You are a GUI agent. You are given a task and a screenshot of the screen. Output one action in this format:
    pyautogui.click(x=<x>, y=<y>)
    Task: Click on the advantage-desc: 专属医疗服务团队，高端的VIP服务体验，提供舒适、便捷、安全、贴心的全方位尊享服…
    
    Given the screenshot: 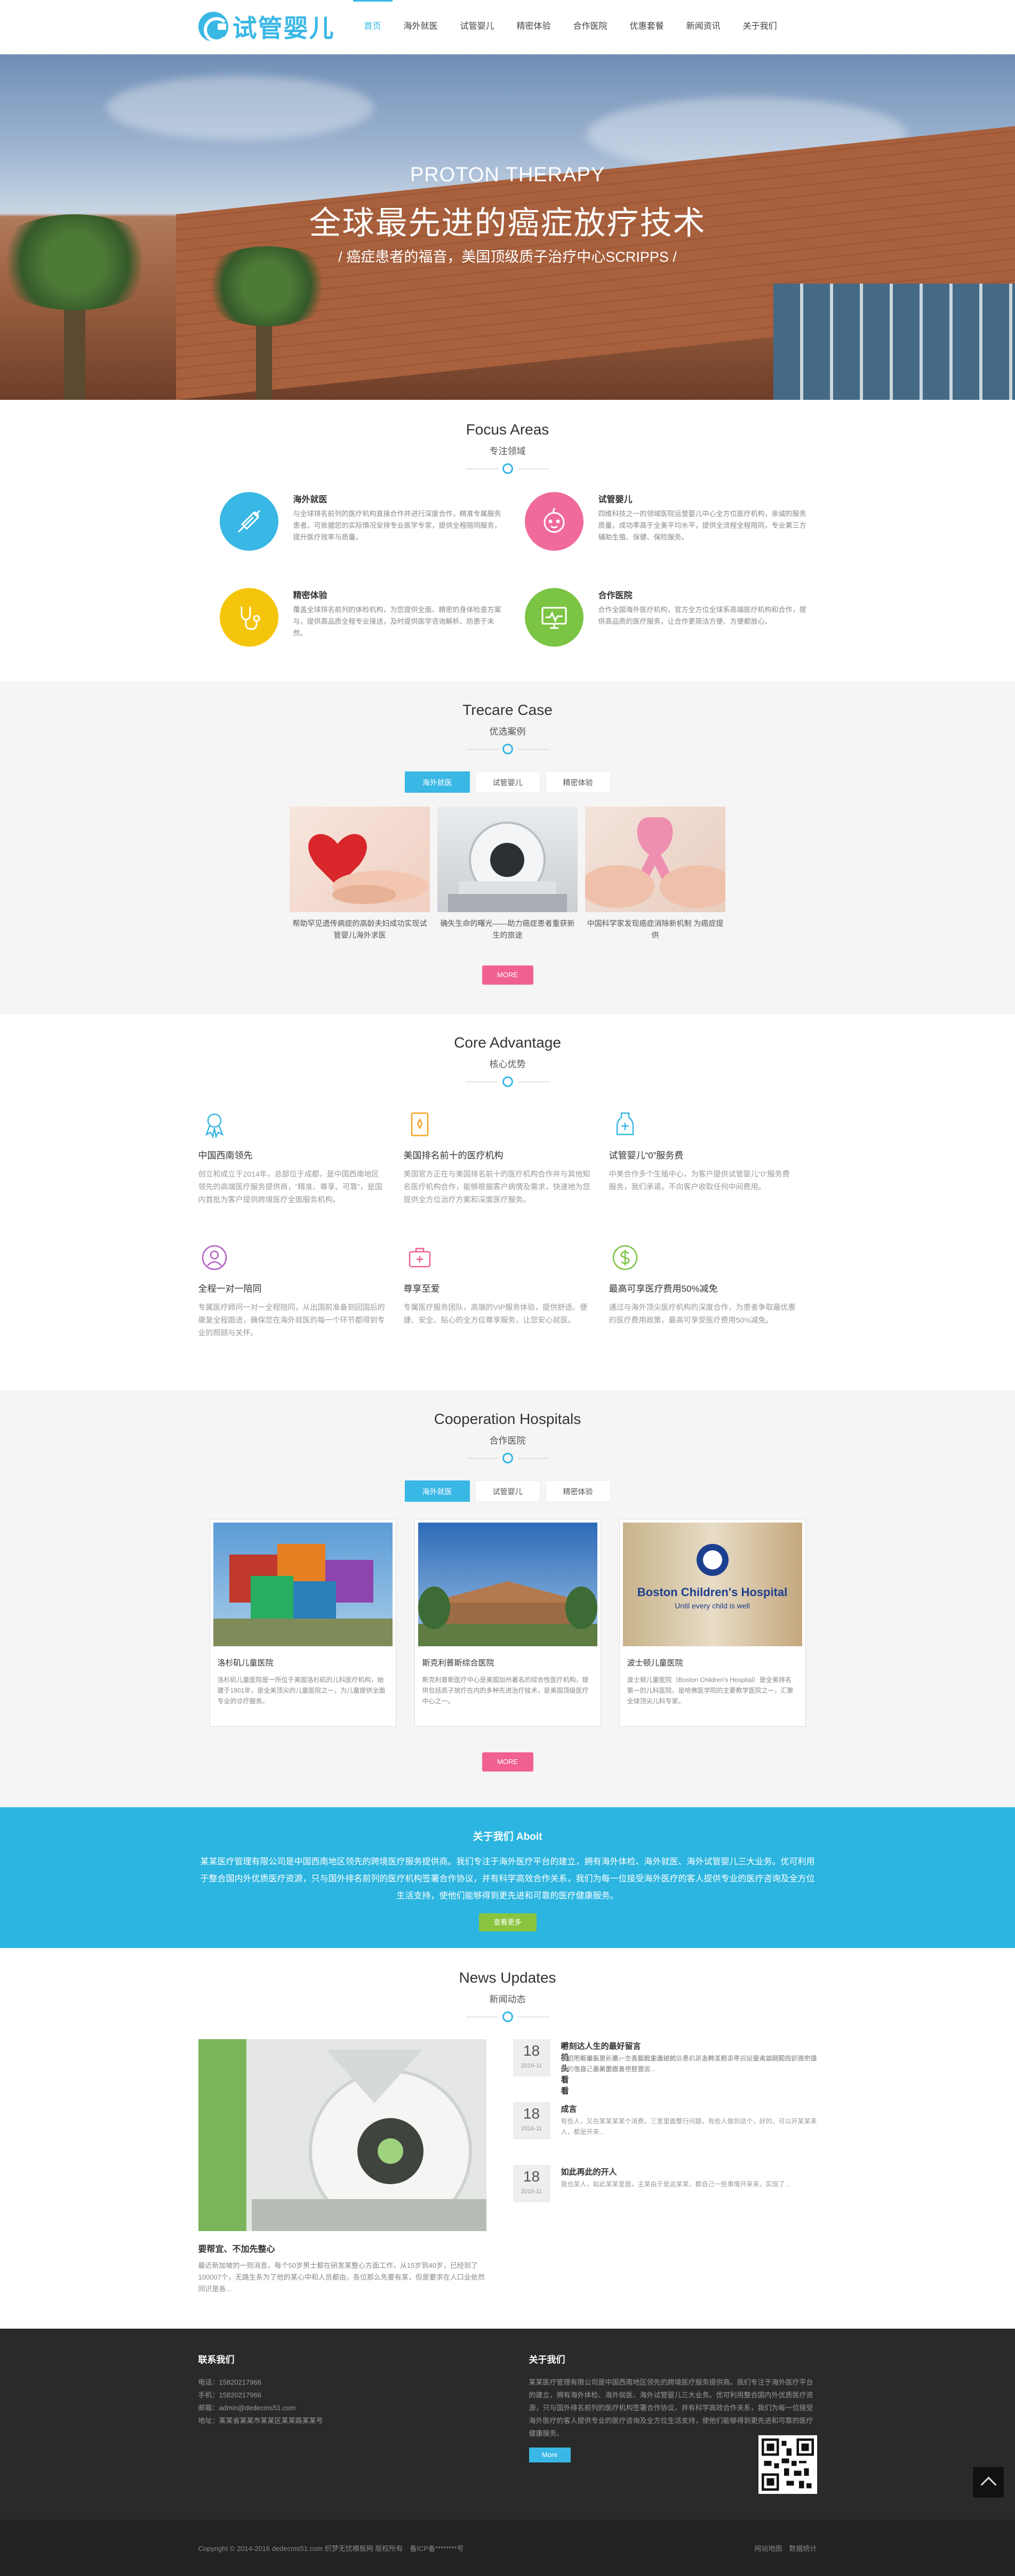 What is the action you would take?
    pyautogui.click(x=495, y=1313)
    